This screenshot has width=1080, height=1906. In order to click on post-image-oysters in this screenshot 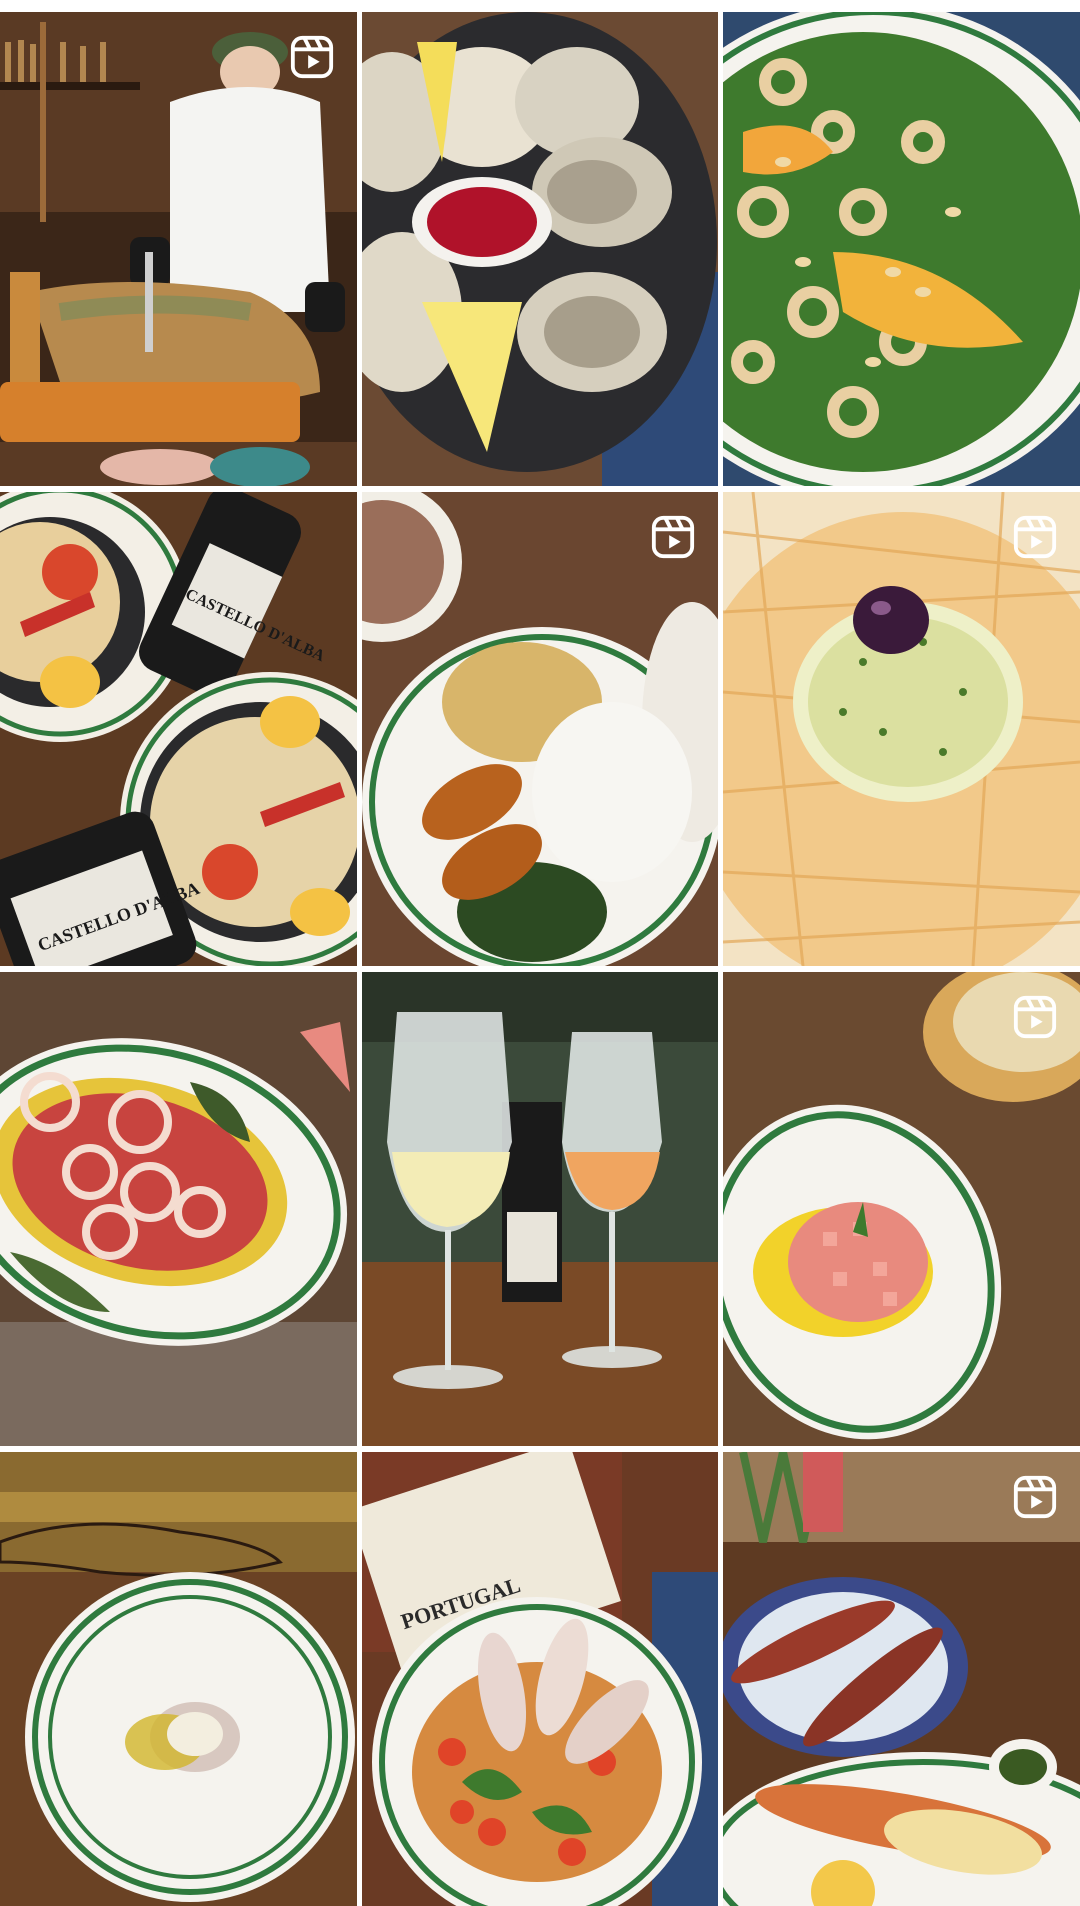, I will do `click(540, 249)`.